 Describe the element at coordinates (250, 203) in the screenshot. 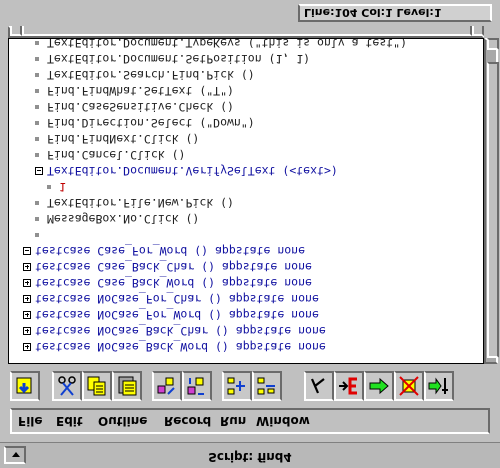

I see `outline-line: TextEditor.File.New.Pick ()` at that location.